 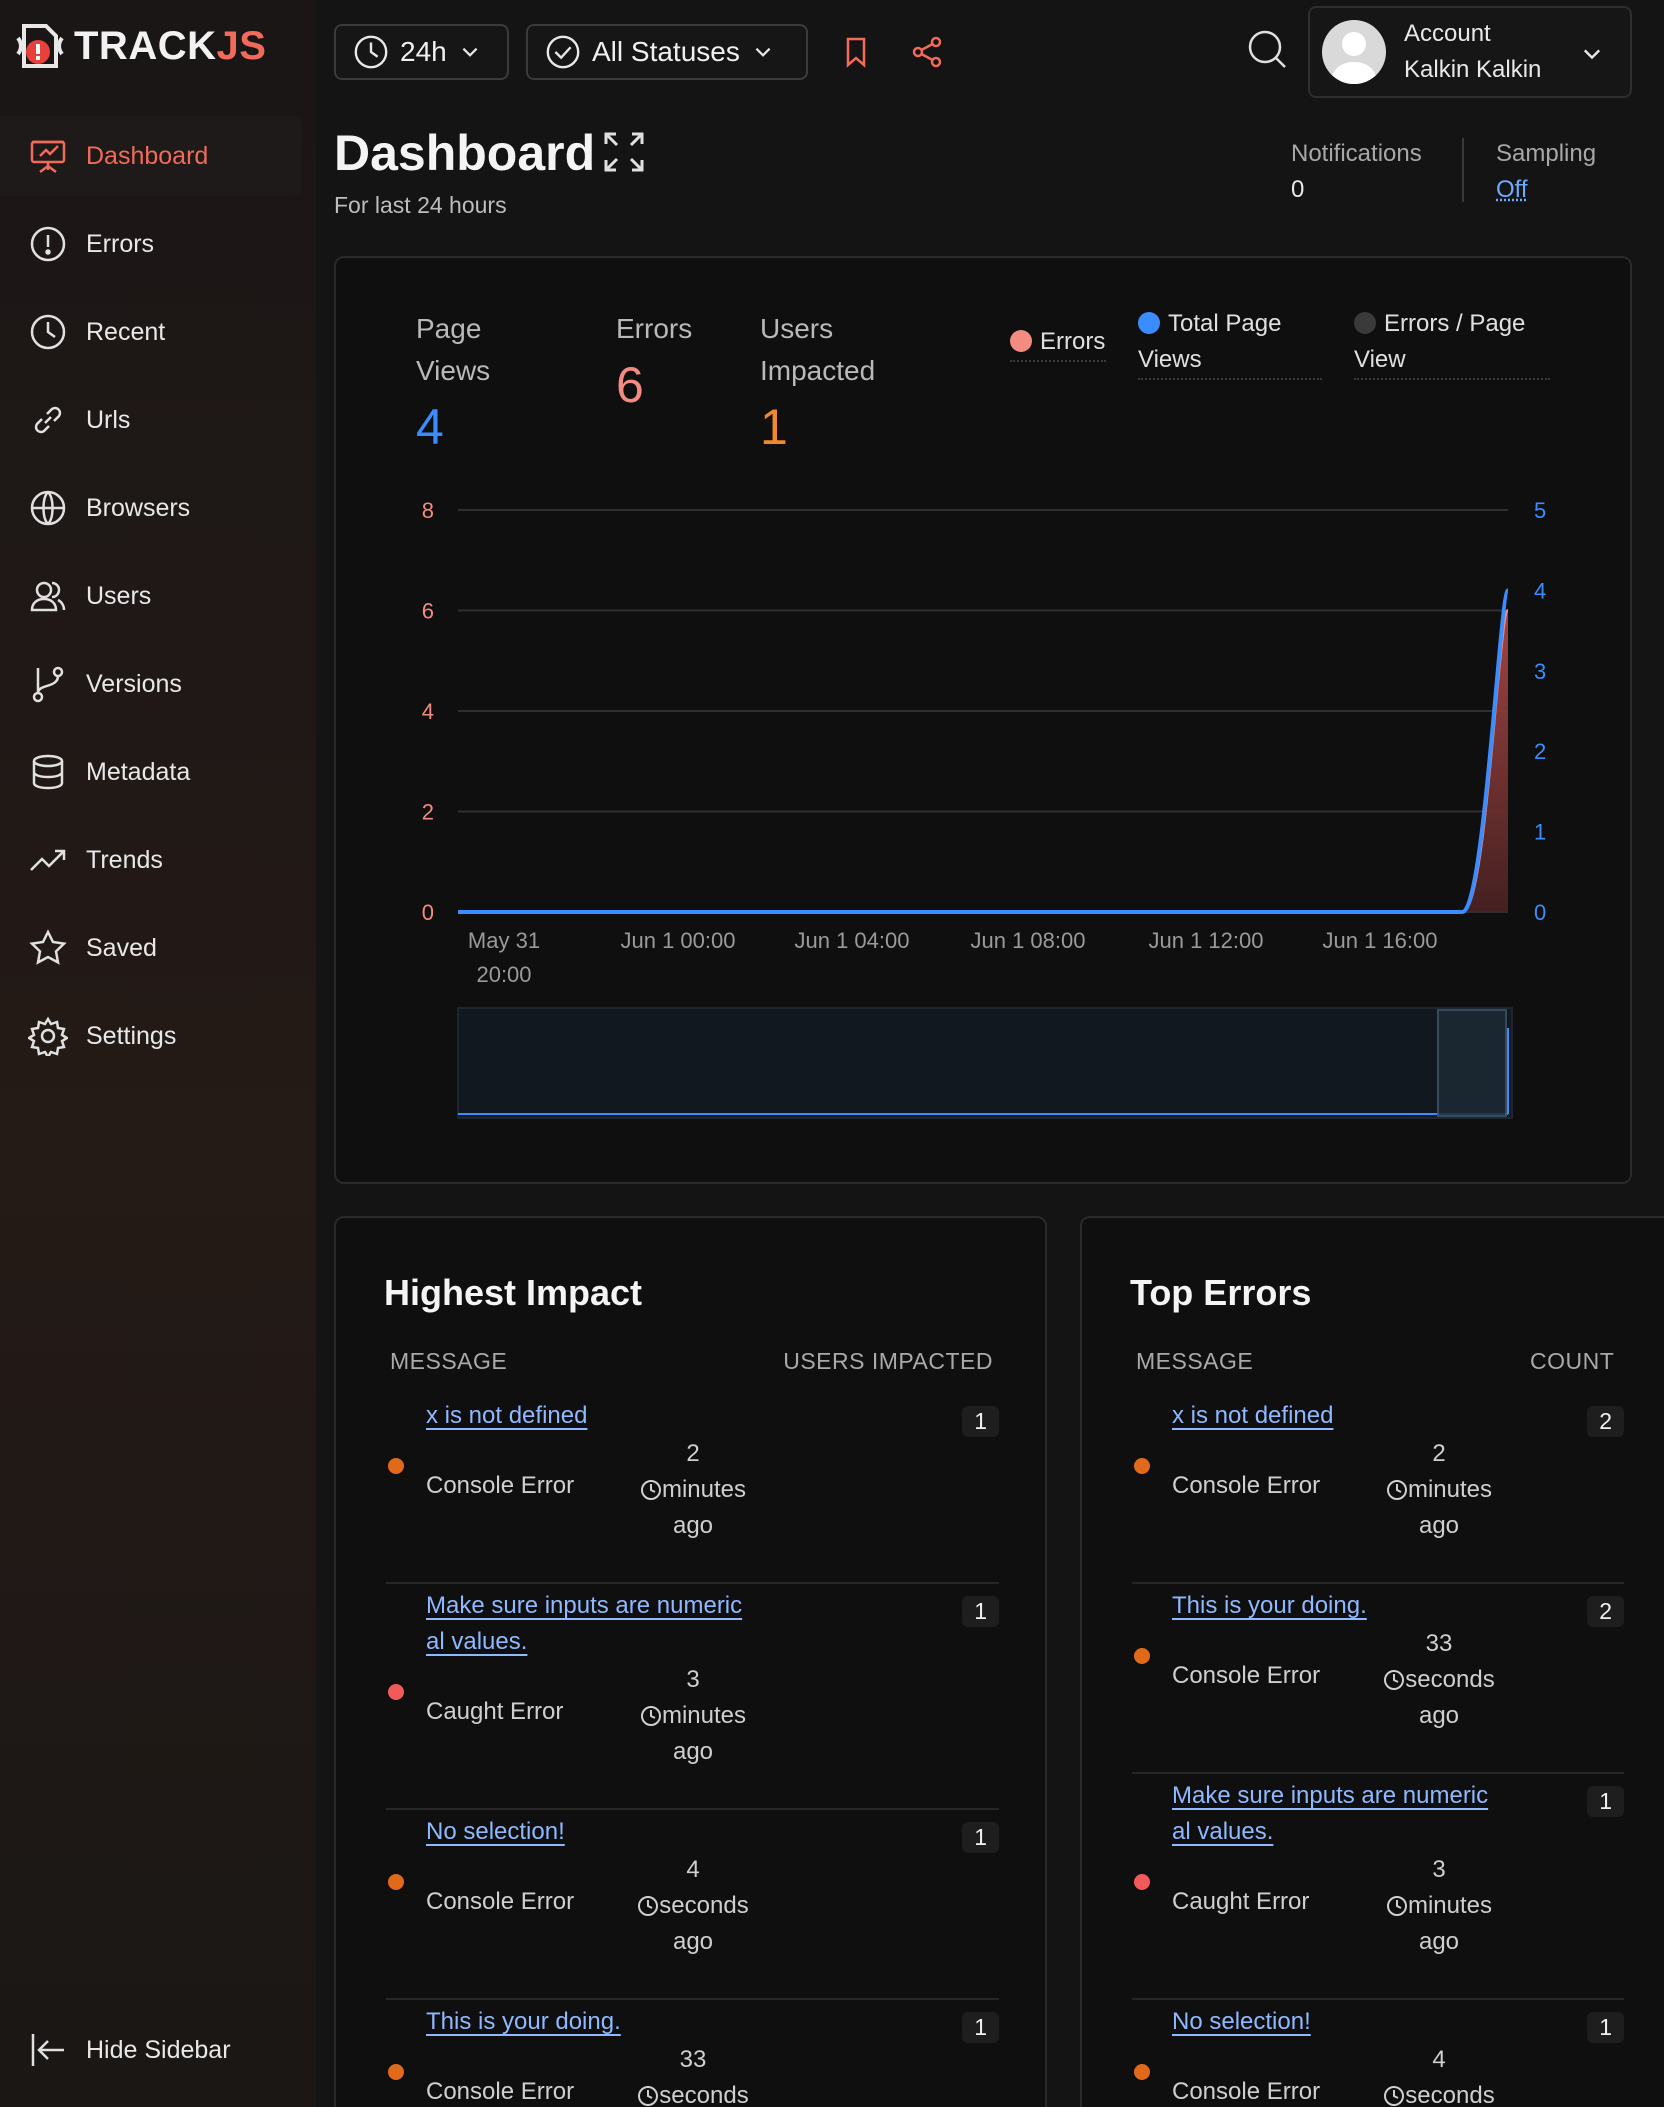 What do you see at coordinates (151, 156) in the screenshot?
I see `sidebar-item-dashboard: Dashboard` at bounding box center [151, 156].